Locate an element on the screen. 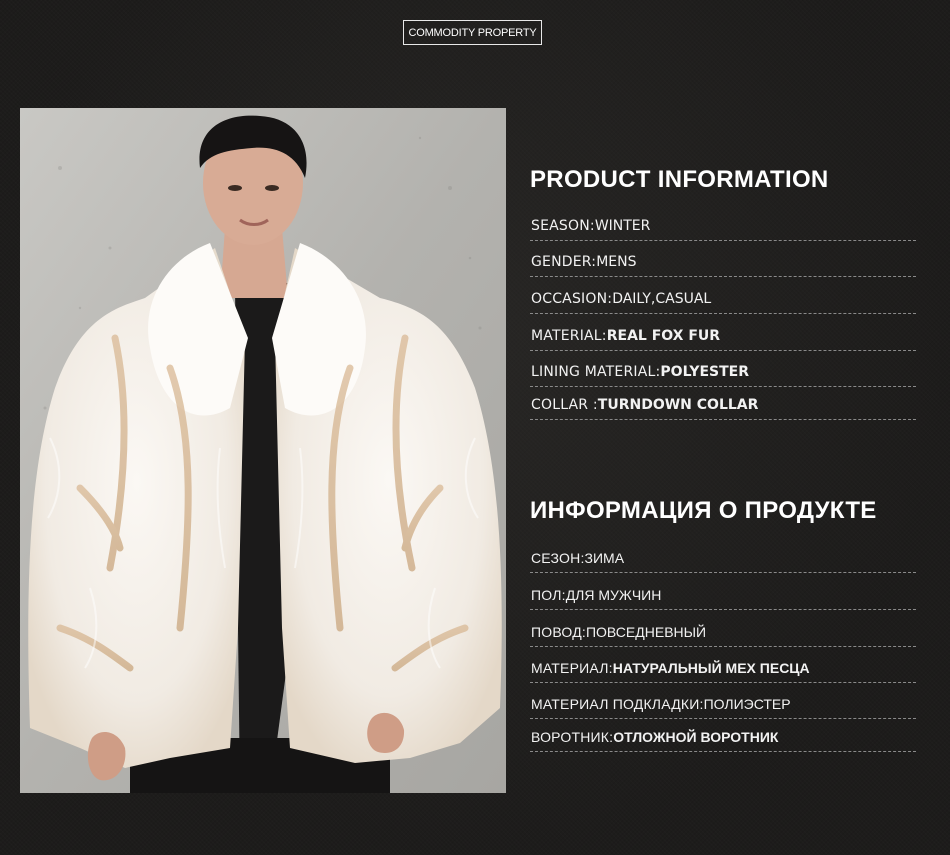 This screenshot has width=950, height=855. badge-label: COMMODITY PROPERTY is located at coordinates (472, 32).